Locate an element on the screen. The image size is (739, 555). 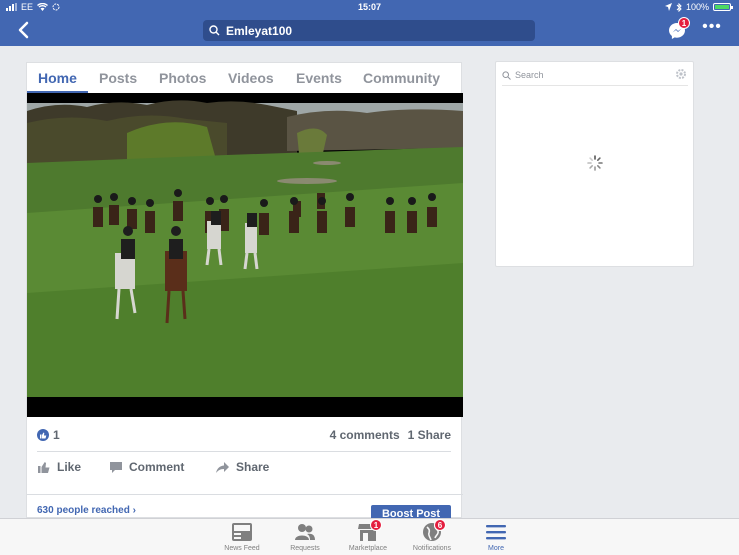
stats-divider is located at coordinates (244, 451).